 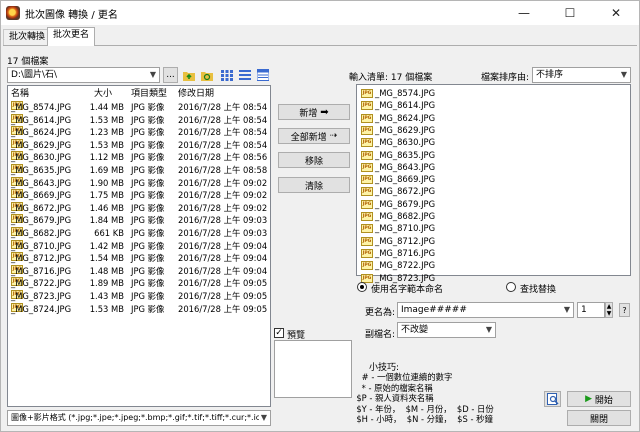 I want to click on close-dialog-button: 關閉, so click(x=599, y=418).